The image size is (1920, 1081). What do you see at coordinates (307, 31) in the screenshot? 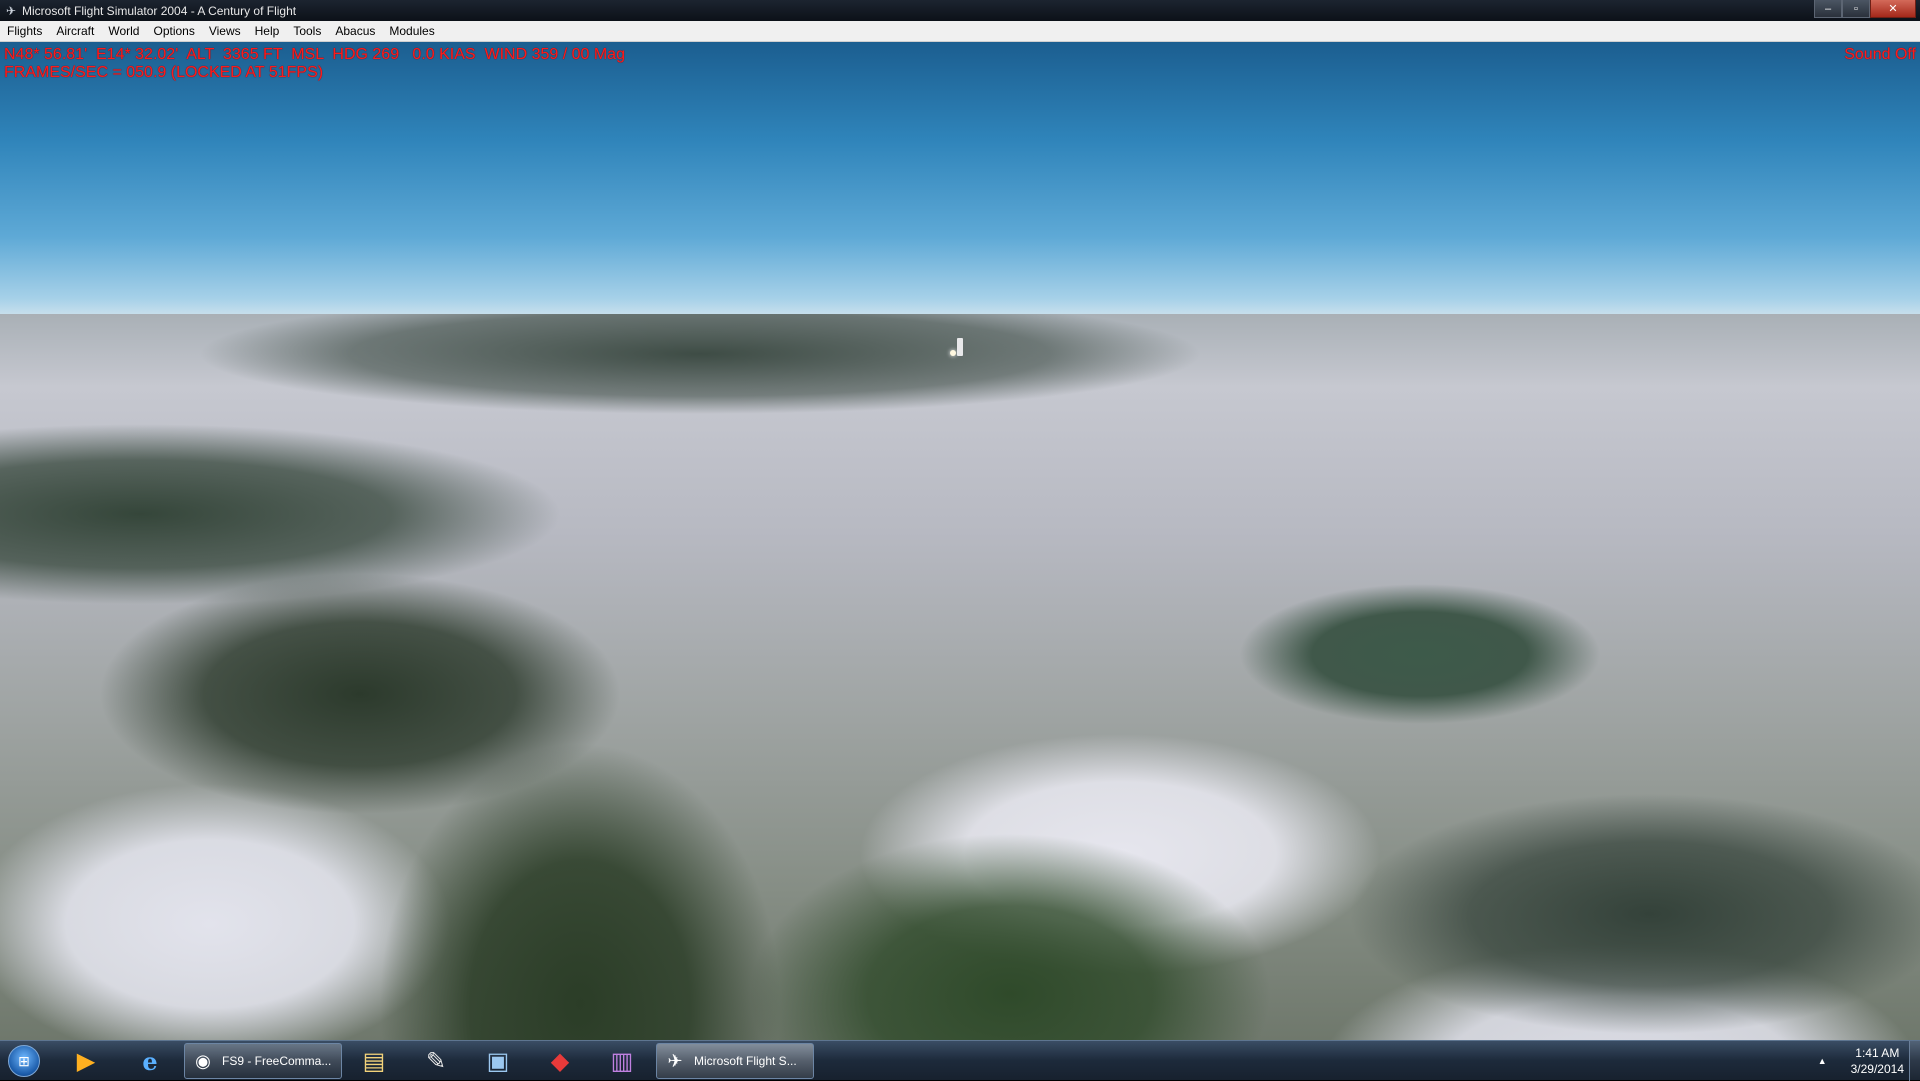
I see `menu-tools: Tools` at bounding box center [307, 31].